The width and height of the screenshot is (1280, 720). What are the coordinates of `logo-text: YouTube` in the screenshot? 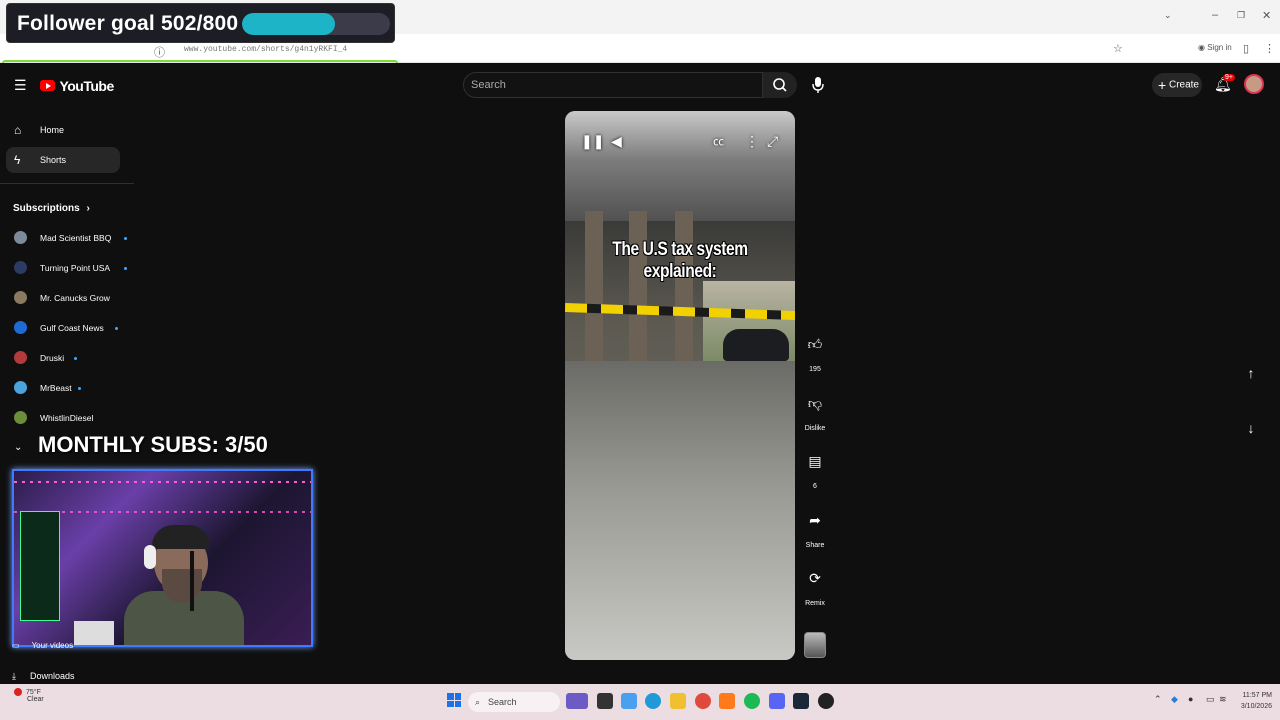 It's located at (86, 85).